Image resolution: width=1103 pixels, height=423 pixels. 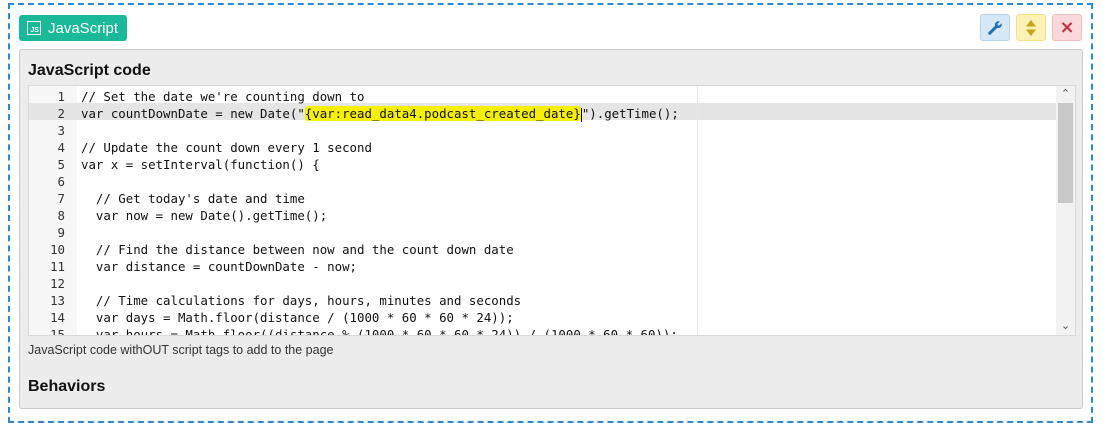 What do you see at coordinates (89, 70) in the screenshot?
I see `code-section-title: JavaScript code` at bounding box center [89, 70].